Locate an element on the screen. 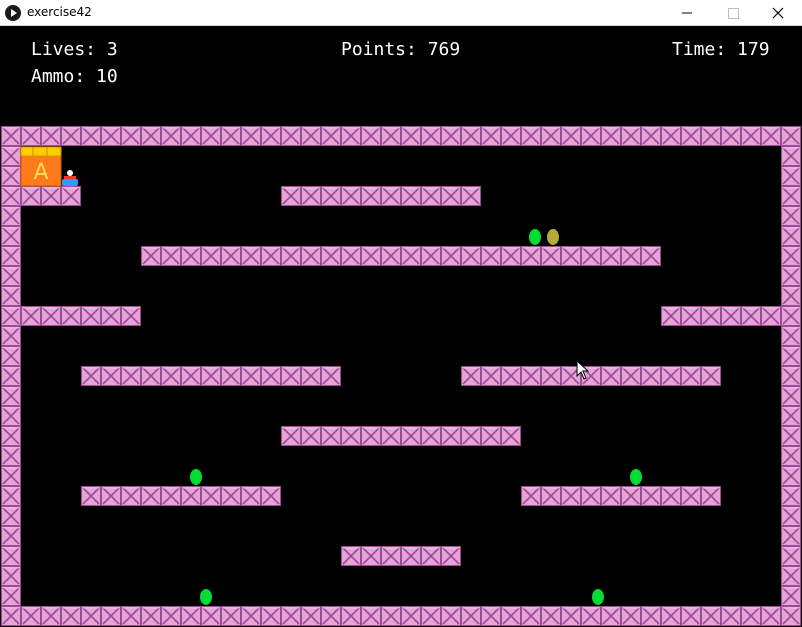 This screenshot has height=627, width=802. window-title: exercise42 is located at coordinates (59, 12).